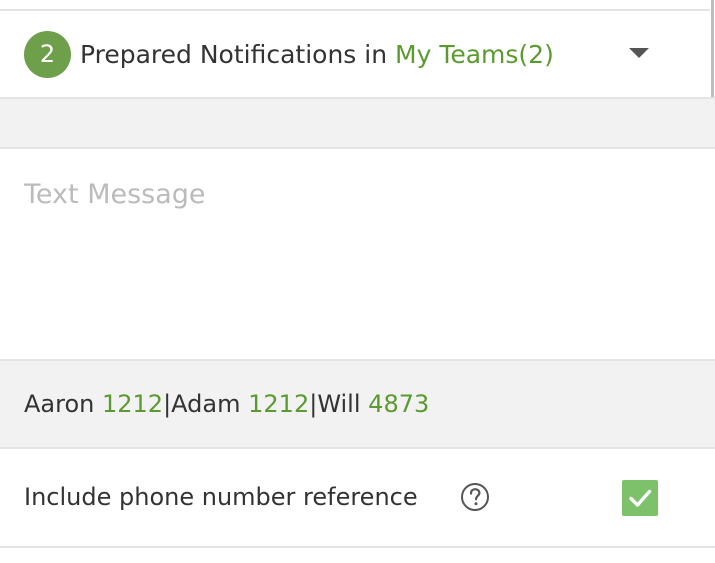 This screenshot has height=563, width=715. What do you see at coordinates (399, 404) in the screenshot?
I see `recipient-number-will: 4873` at bounding box center [399, 404].